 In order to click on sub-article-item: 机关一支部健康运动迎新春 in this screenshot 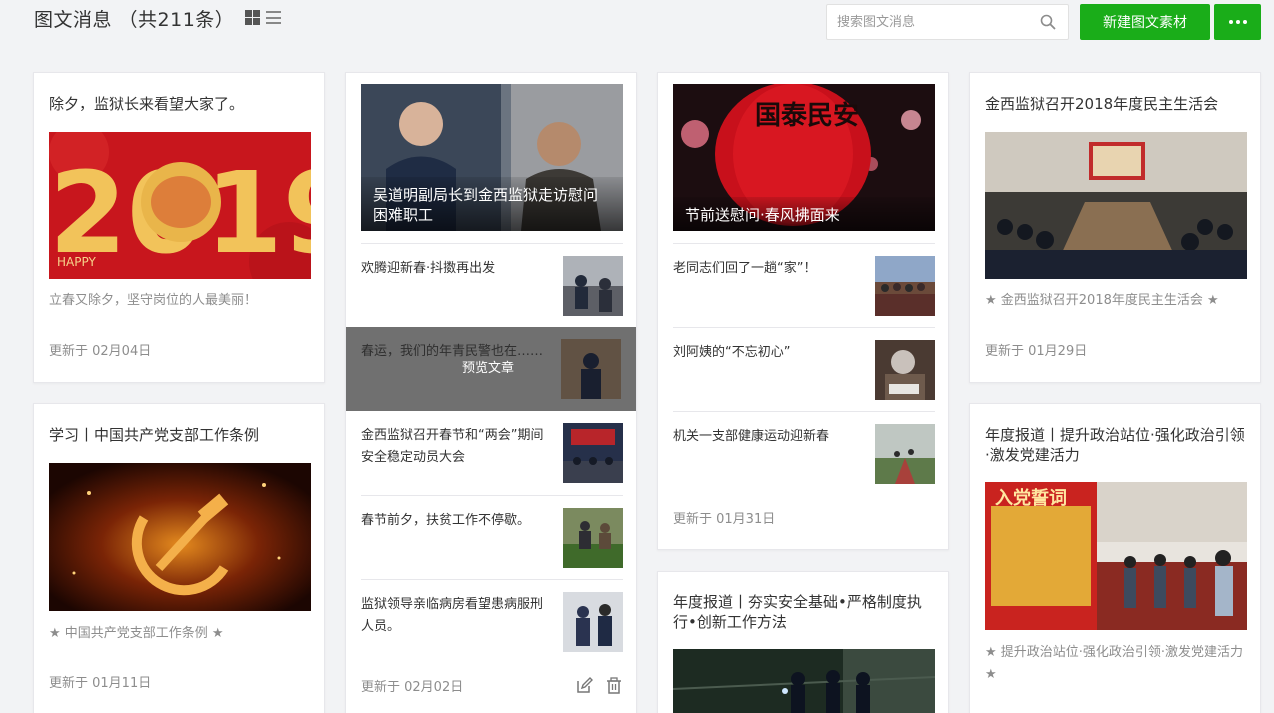, I will do `click(804, 453)`.